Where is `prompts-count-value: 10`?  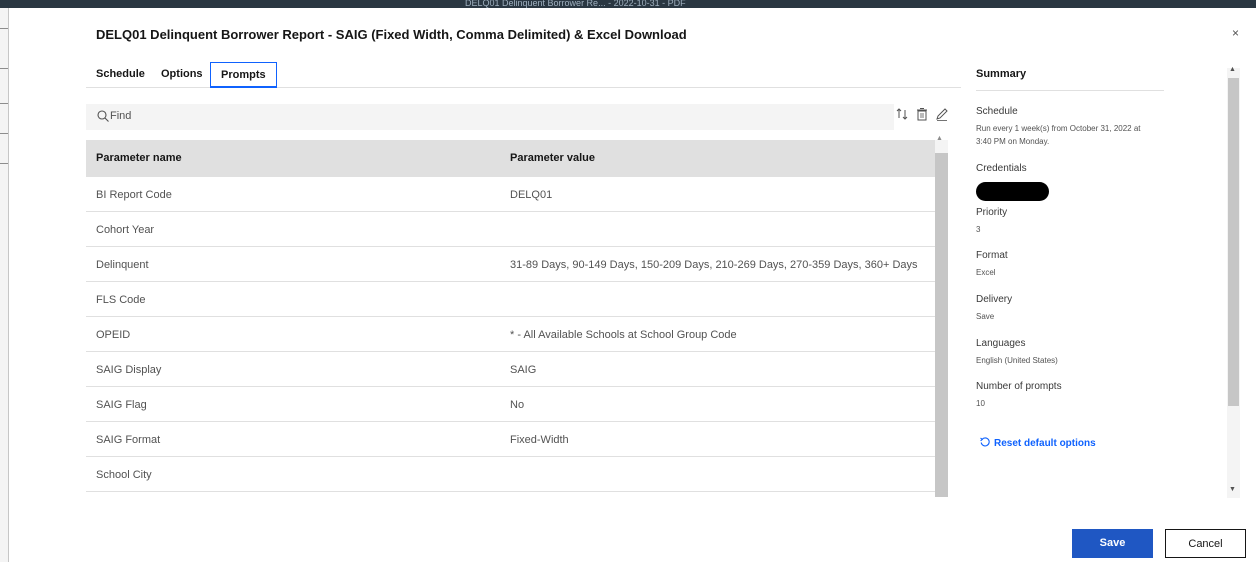 prompts-count-value: 10 is located at coordinates (980, 403).